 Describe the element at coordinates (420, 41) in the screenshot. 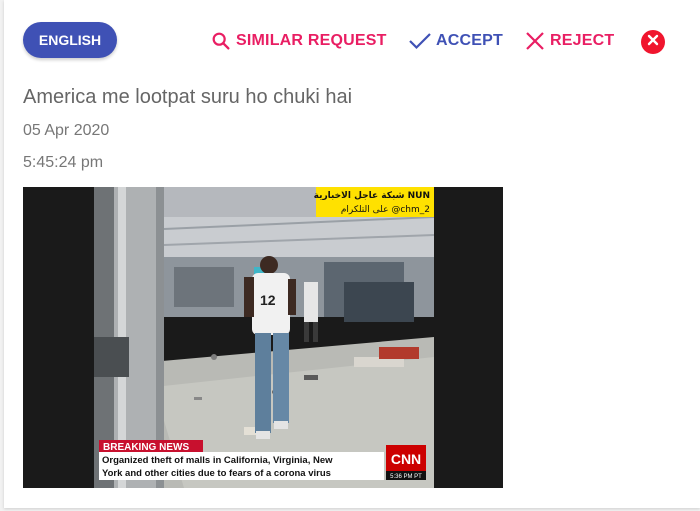

I see `check-icon` at that location.